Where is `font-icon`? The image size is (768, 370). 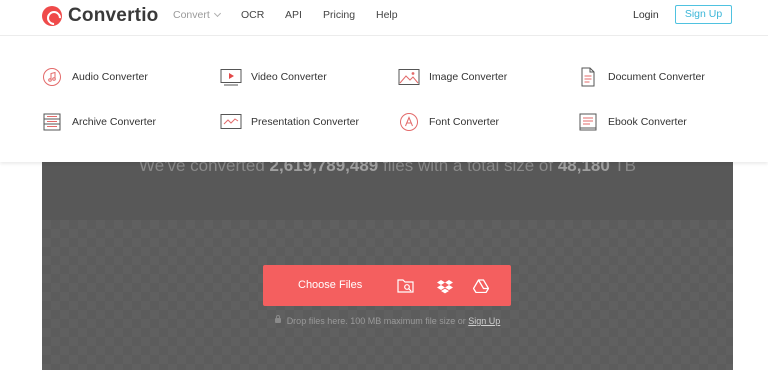
font-icon is located at coordinates (409, 122).